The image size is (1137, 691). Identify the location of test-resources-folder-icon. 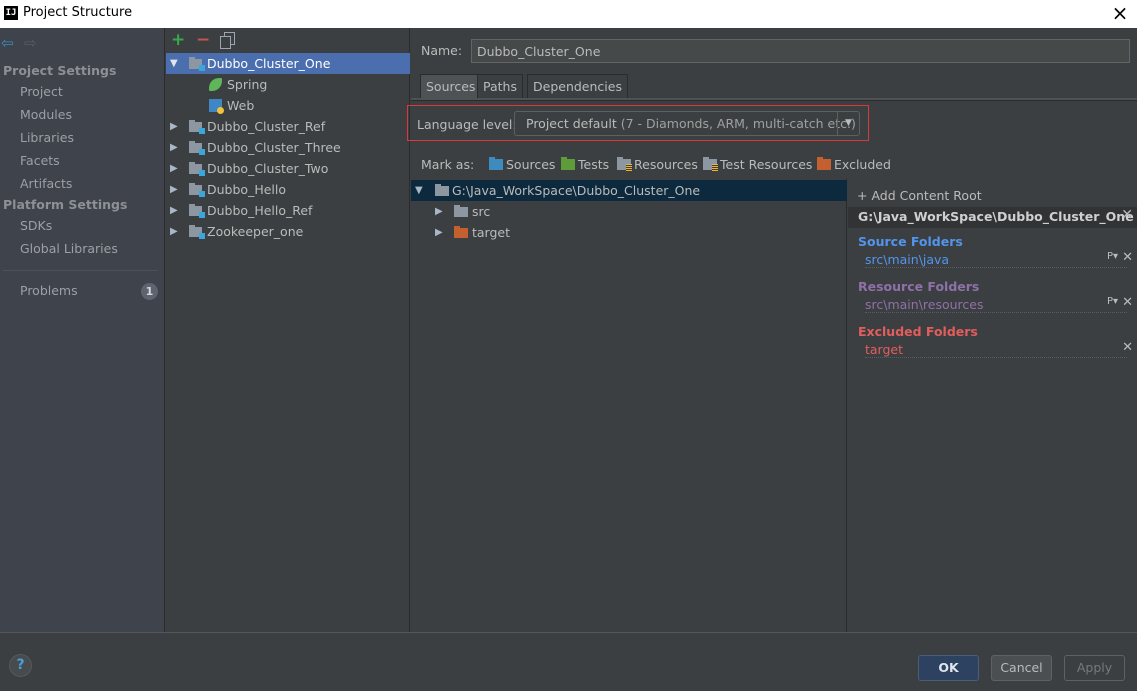
(710, 164).